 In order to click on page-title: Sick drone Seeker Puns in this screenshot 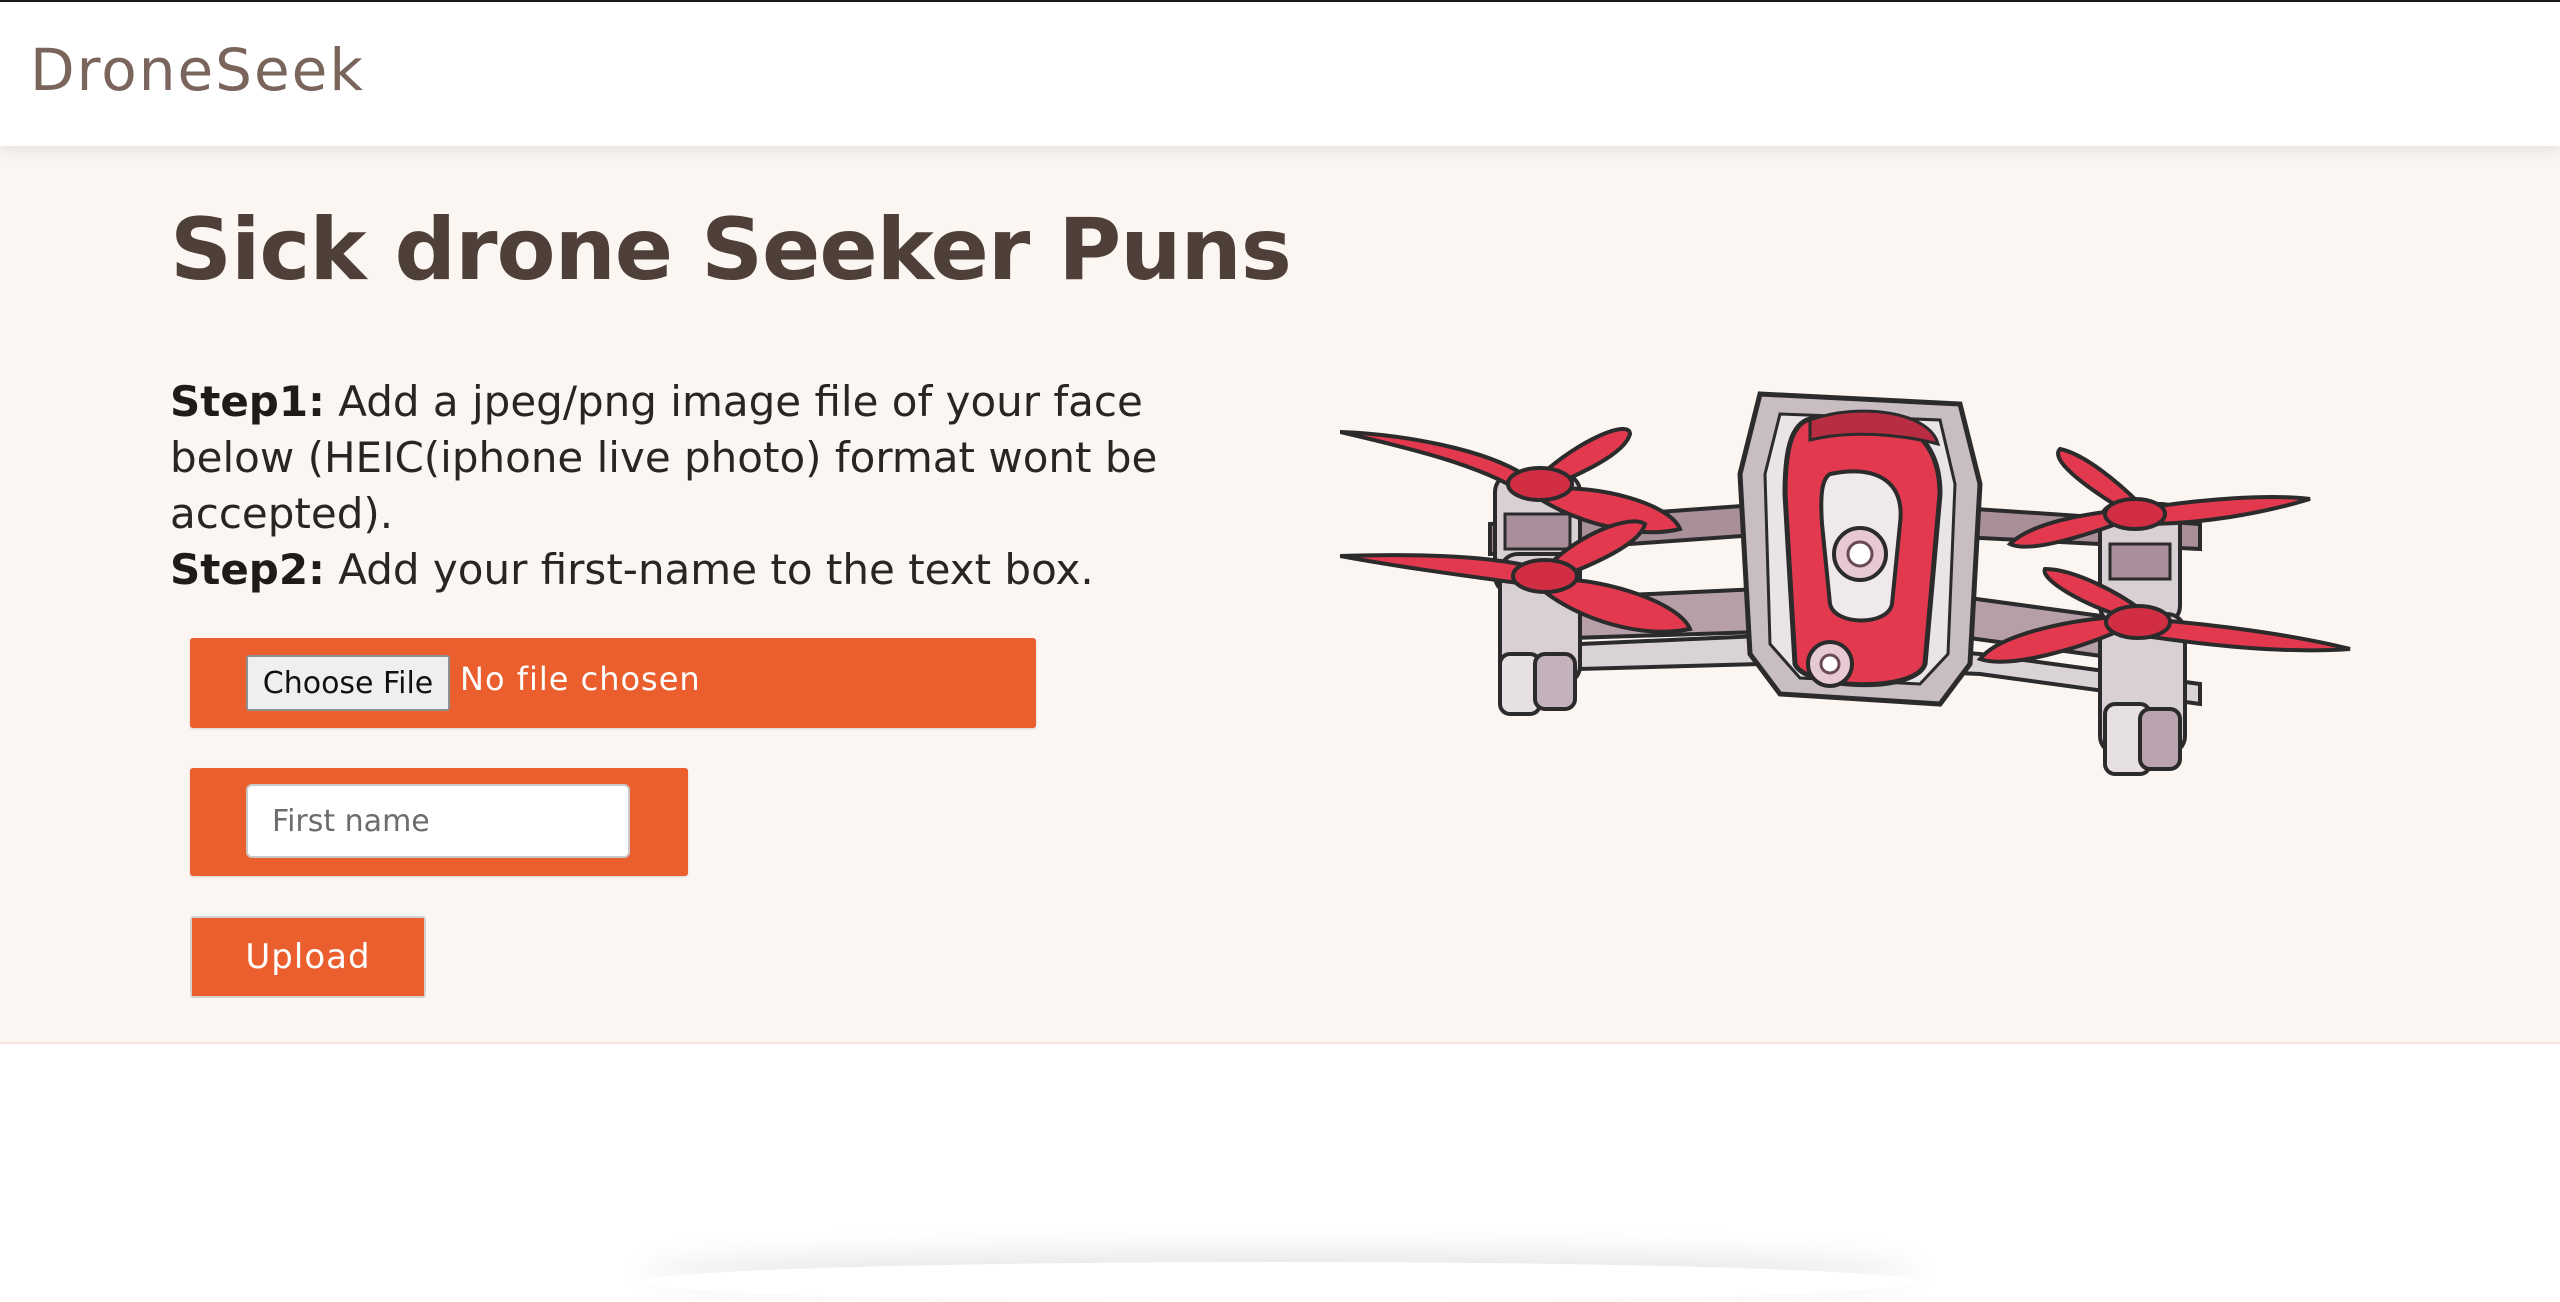, I will do `click(731, 250)`.